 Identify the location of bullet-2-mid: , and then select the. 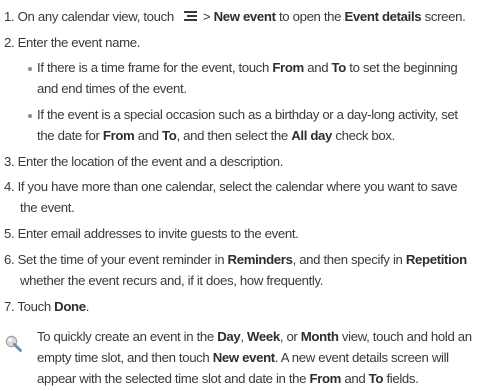
(232, 135).